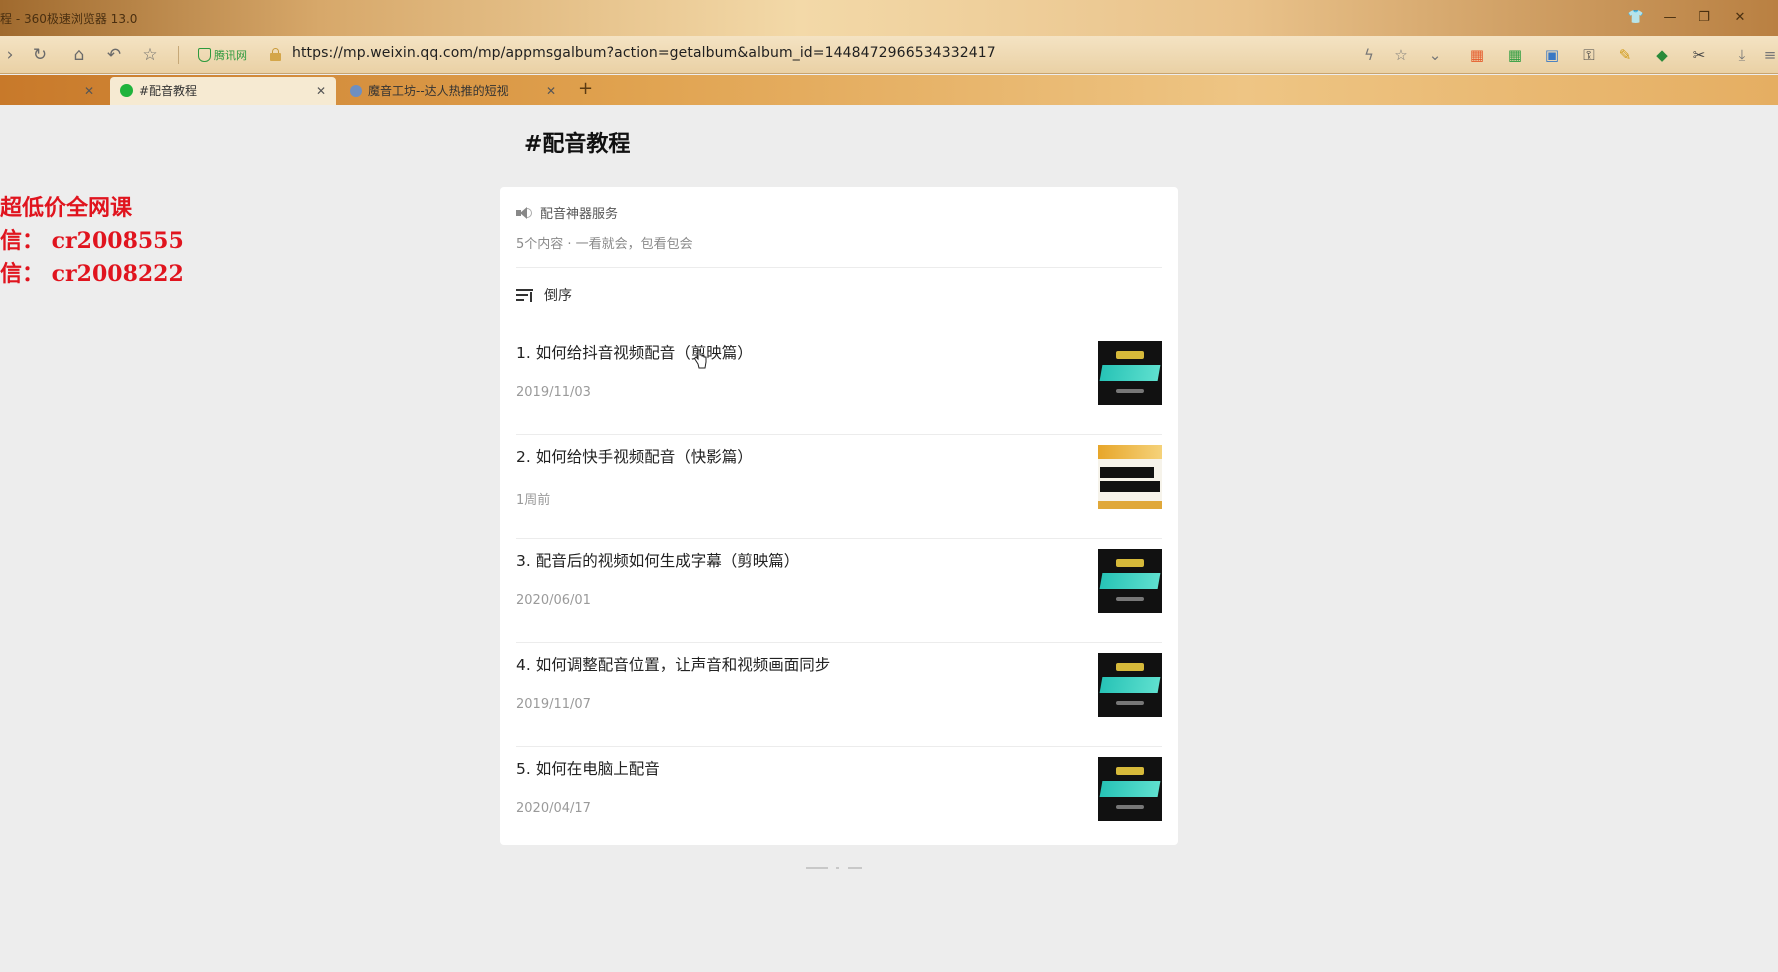 The width and height of the screenshot is (1778, 972). Describe the element at coordinates (553, 600) in the screenshot. I see `article-date: 2020/06/01` at that location.